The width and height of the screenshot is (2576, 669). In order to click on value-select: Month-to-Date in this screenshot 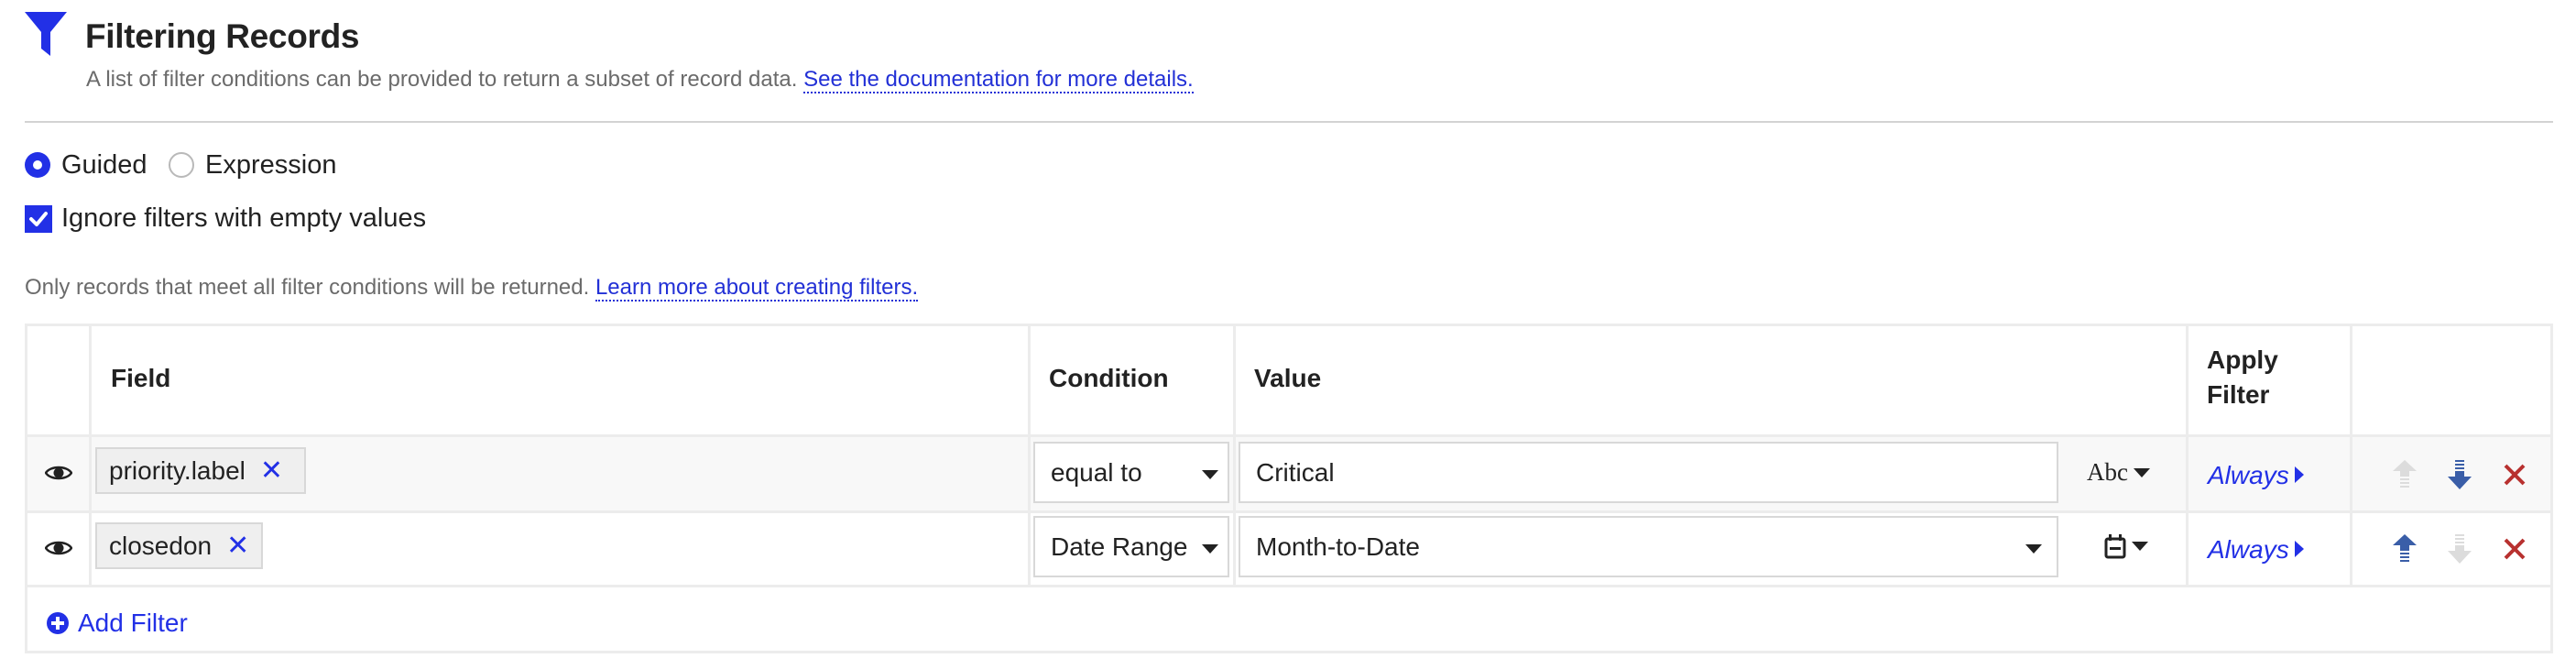, I will do `click(1649, 546)`.